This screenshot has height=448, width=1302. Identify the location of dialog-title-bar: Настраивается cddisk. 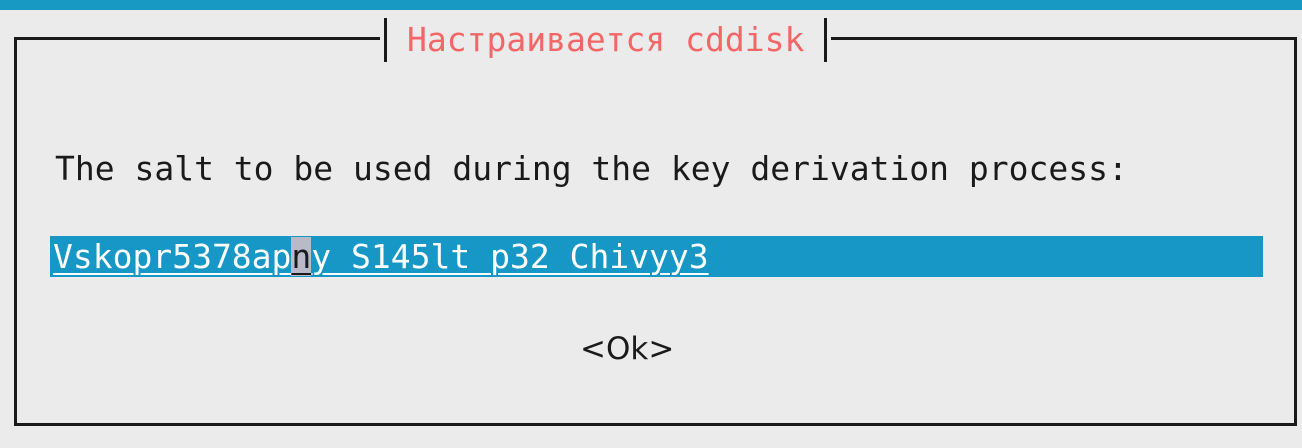
(606, 40).